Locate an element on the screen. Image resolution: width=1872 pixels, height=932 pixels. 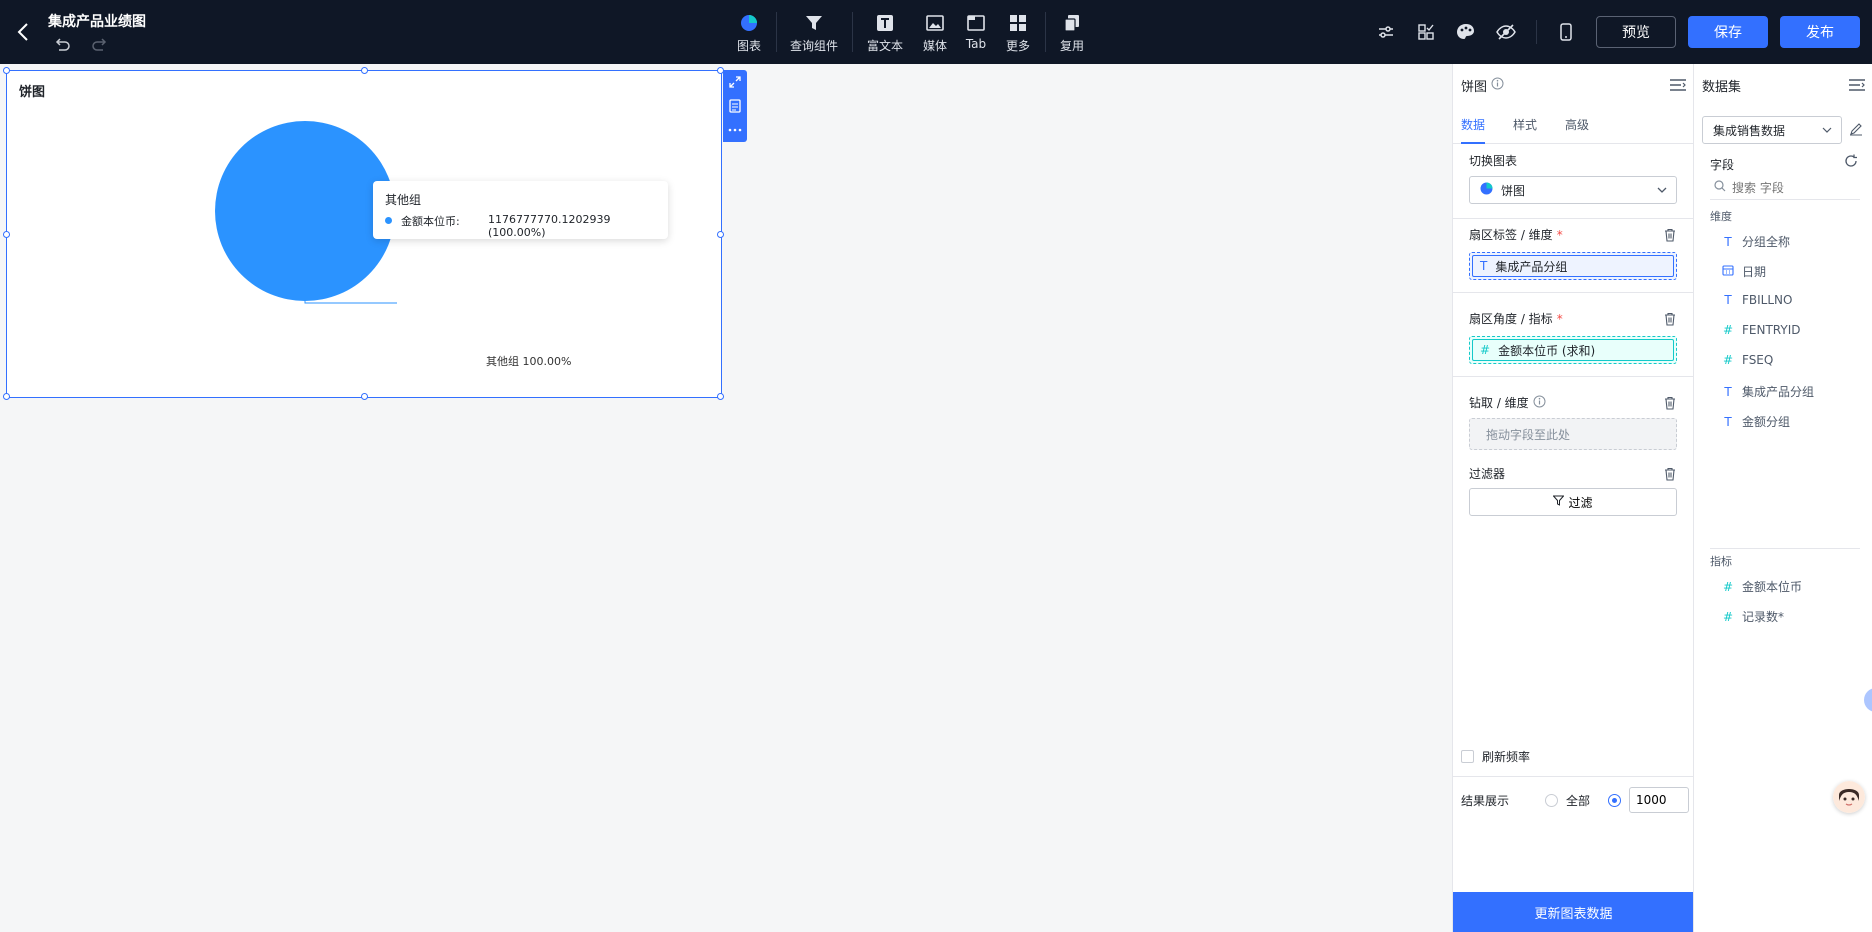
metric-group-label: 指标 is located at coordinates (1721, 561).